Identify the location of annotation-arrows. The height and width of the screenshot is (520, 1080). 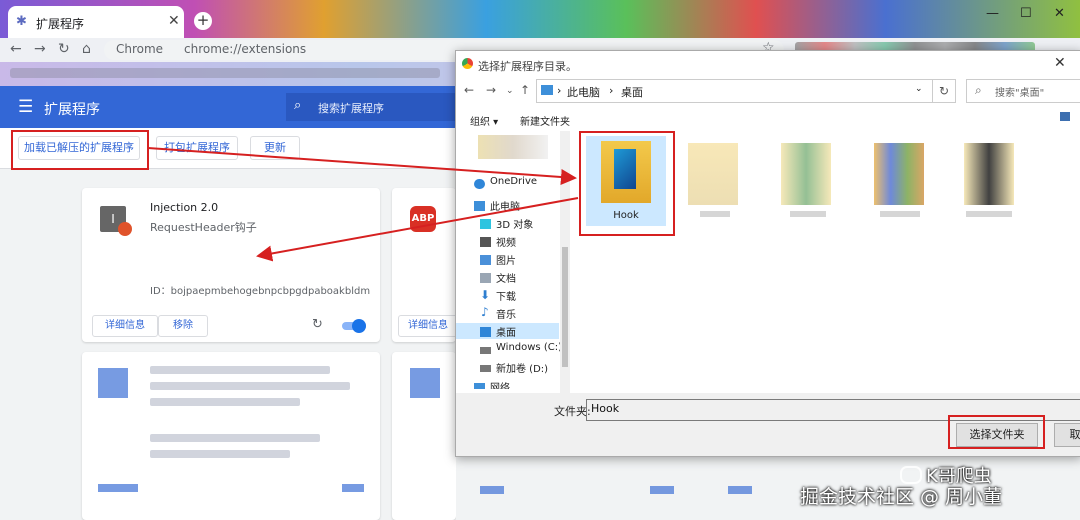
(363, 204).